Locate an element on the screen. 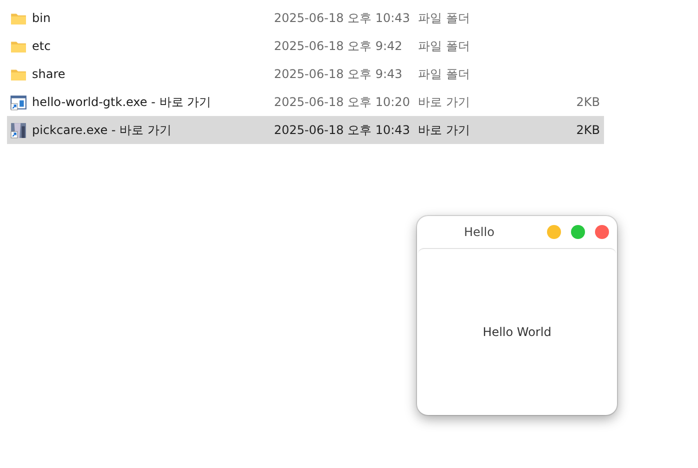 The image size is (698, 468). window-title: Hello is located at coordinates (479, 232).